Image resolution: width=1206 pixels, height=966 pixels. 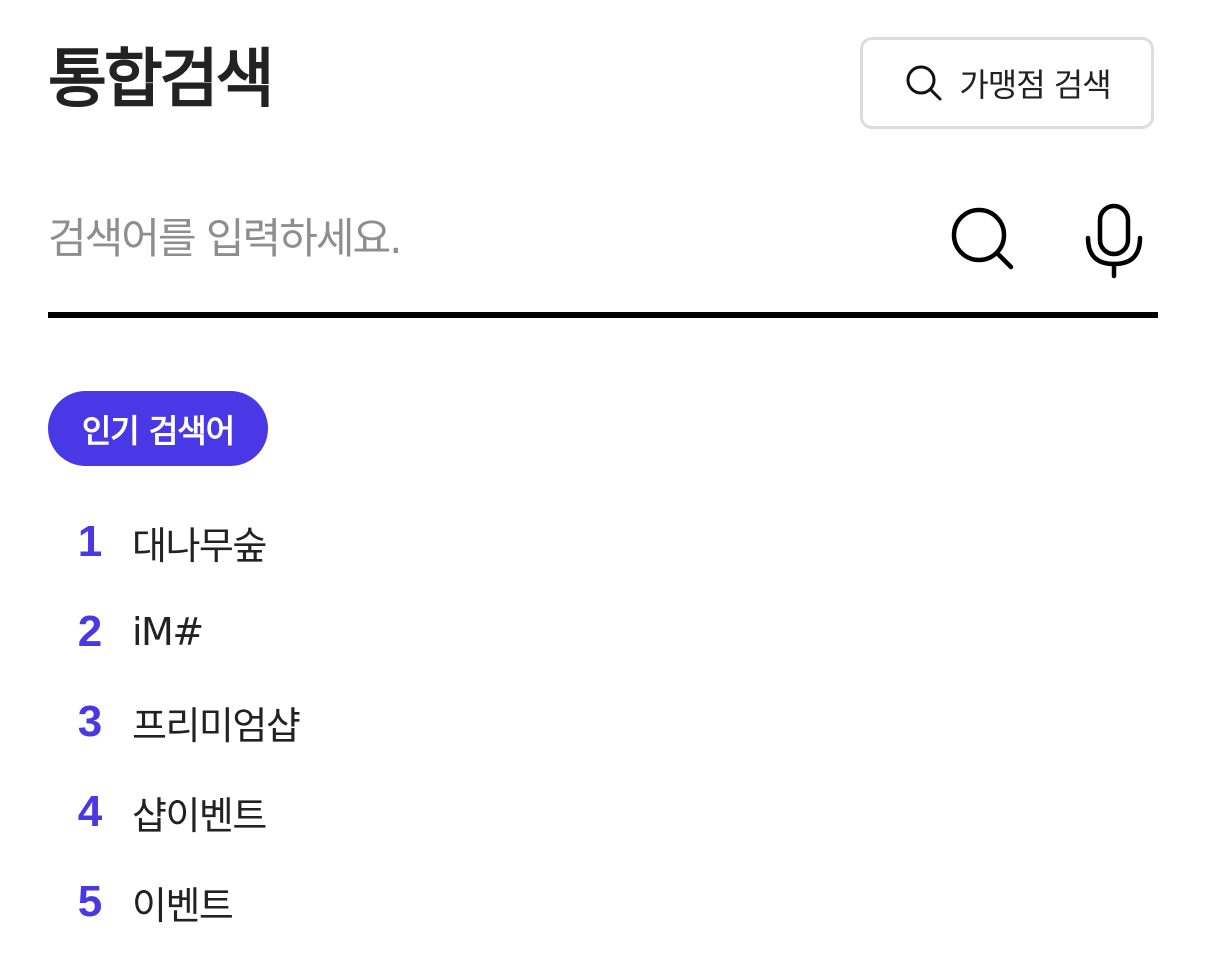 I want to click on page-title: 통합검색, so click(x=161, y=80).